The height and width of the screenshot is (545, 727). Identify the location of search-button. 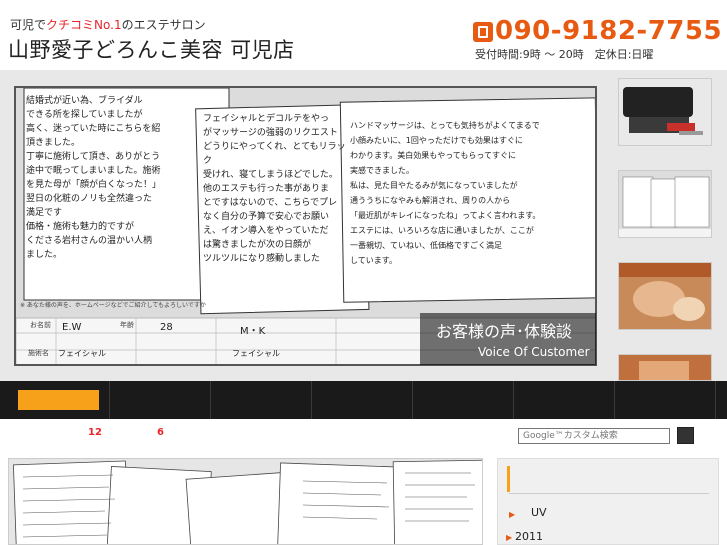
(685, 435).